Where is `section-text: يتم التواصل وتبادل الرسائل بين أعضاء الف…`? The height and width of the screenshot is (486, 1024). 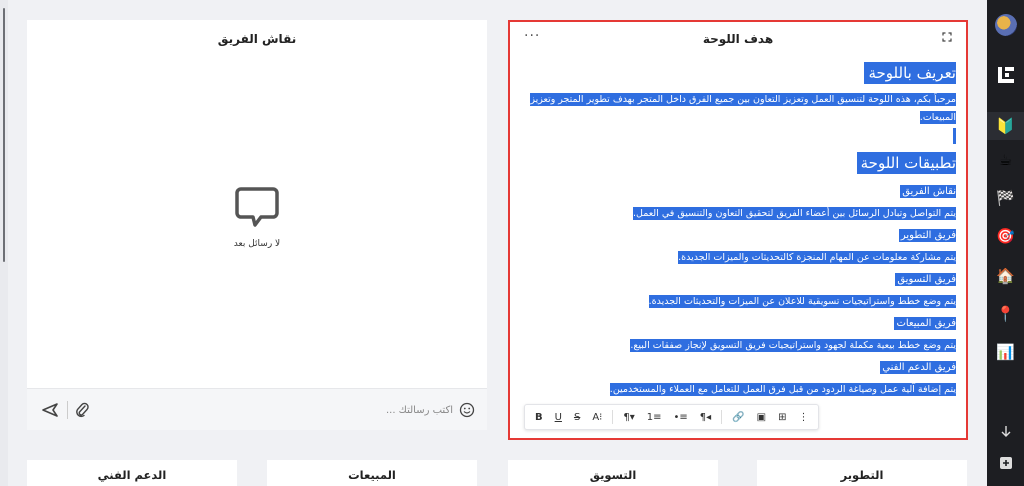
section-text: يتم التواصل وتبادل الرسائل بين أعضاء الف… is located at coordinates (794, 213).